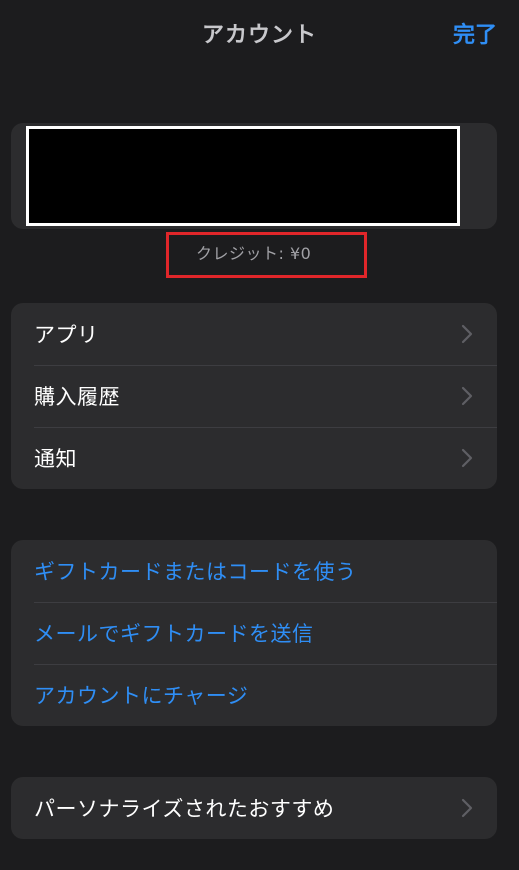 This screenshot has width=519, height=870. I want to click on redeem-gift-card-label: ギフトカードまたはコードを使う, so click(195, 572).